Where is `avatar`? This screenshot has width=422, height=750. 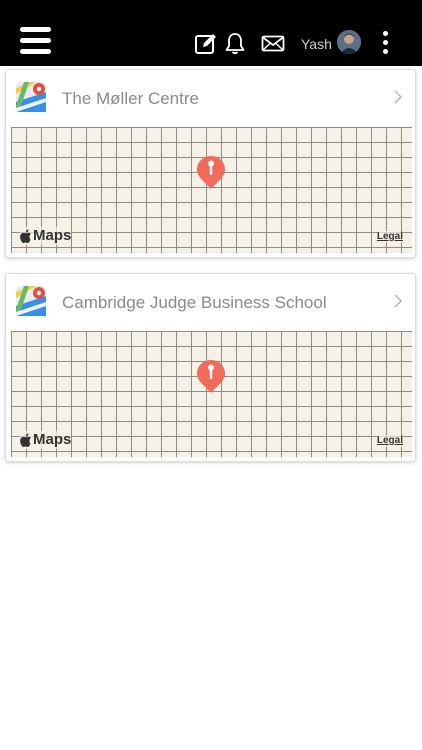 avatar is located at coordinates (349, 42).